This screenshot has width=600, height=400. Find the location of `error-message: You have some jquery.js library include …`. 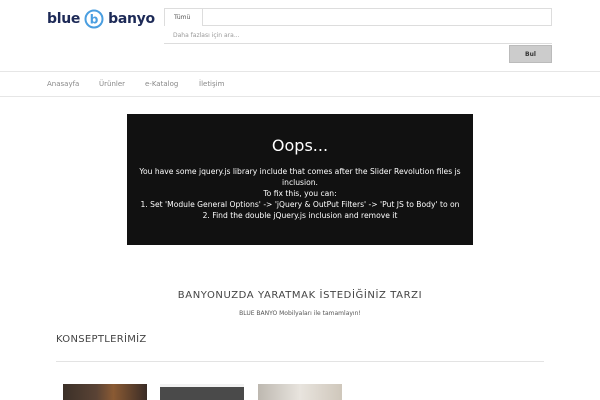

error-message: You have some jquery.js library include … is located at coordinates (300, 193).